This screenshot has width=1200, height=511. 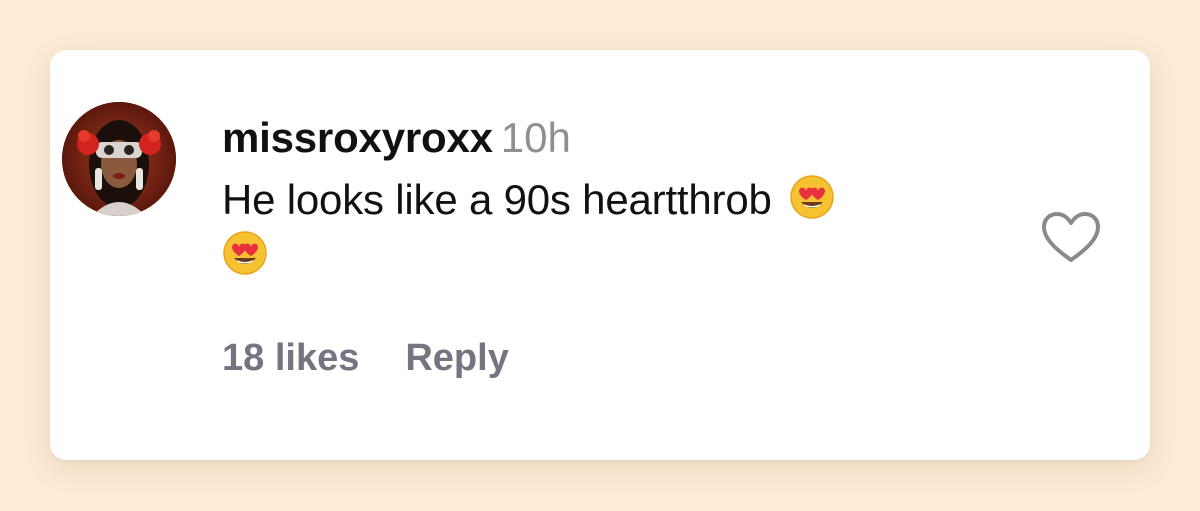 What do you see at coordinates (617, 228) in the screenshot?
I see `comment-text: He looks like a 90s heartthrob` at bounding box center [617, 228].